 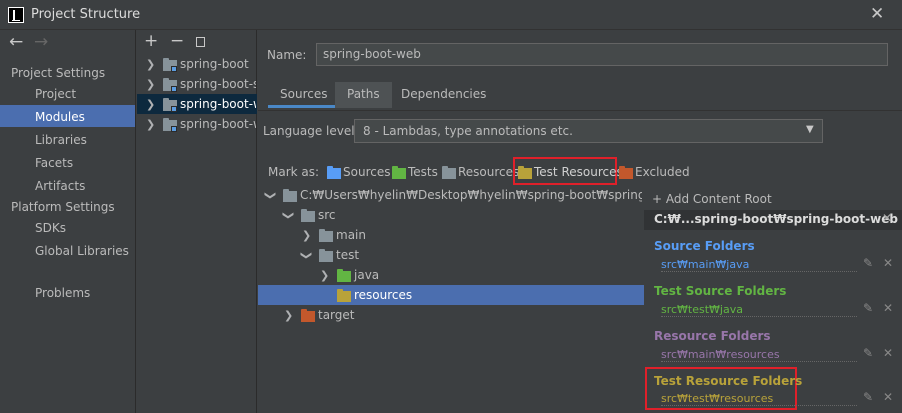 I want to click on sidebar-item-problems: Problems, so click(x=62, y=293).